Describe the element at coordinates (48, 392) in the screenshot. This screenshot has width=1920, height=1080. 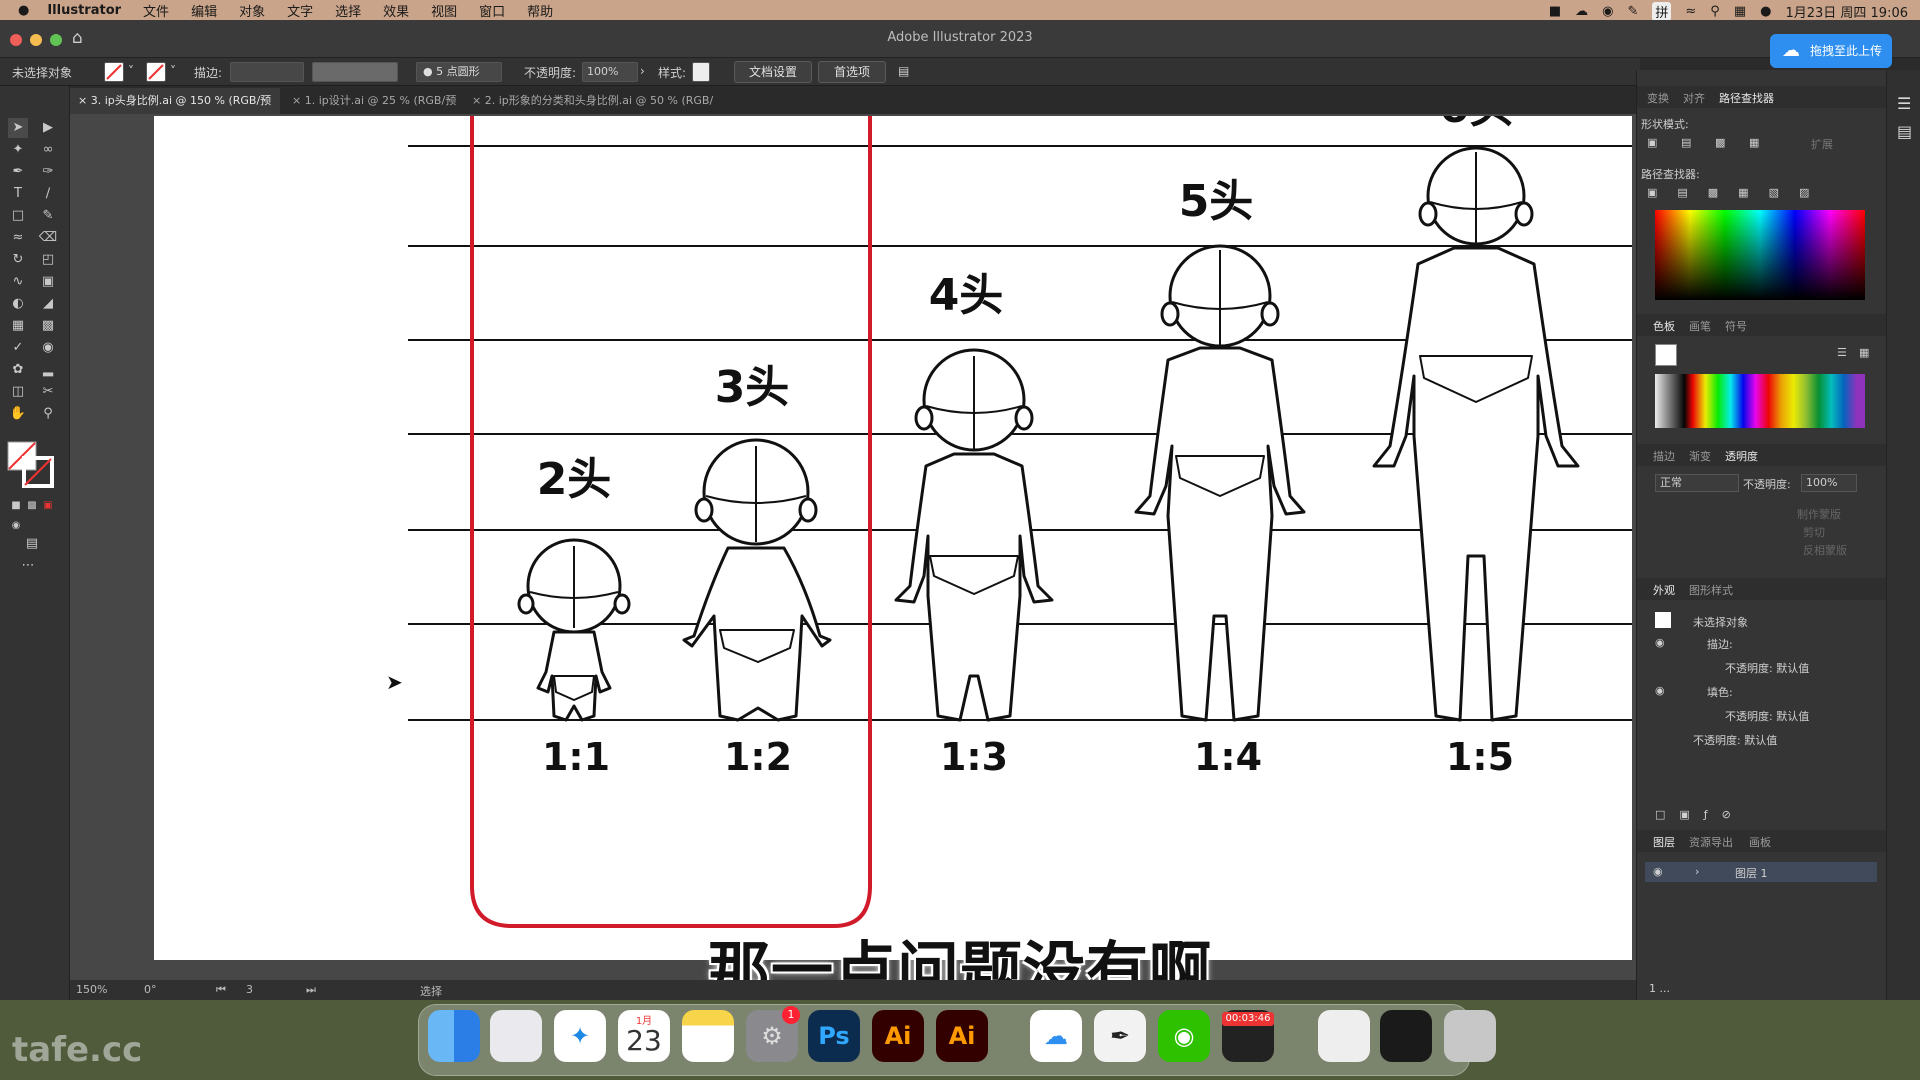
I see `slice-tool-icon: ✂` at that location.